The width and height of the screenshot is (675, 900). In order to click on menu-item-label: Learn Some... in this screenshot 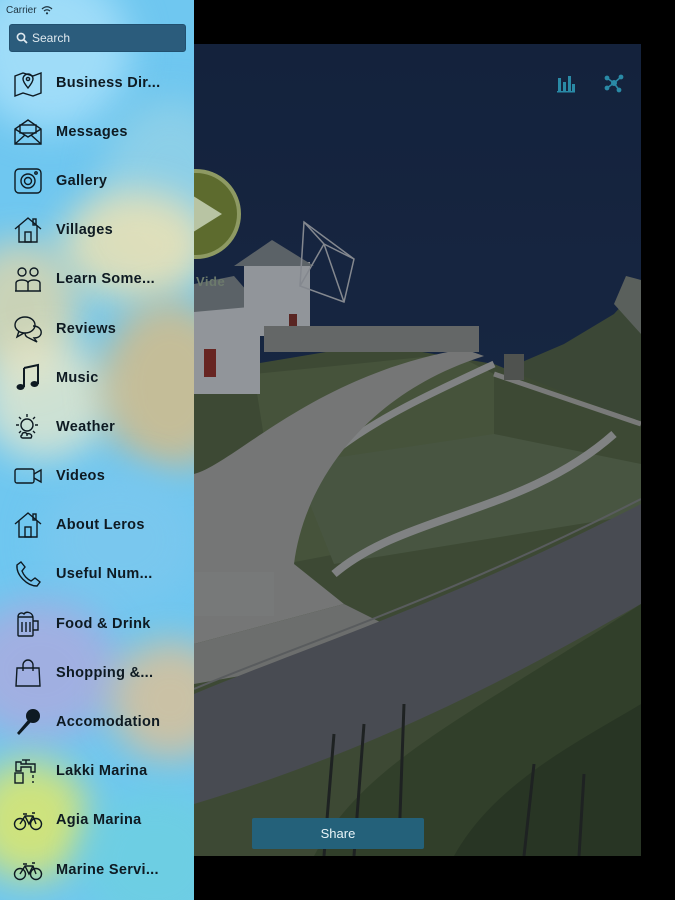, I will do `click(105, 279)`.